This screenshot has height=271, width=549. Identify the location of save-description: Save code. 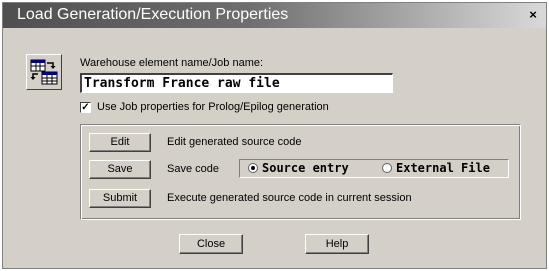
(193, 169).